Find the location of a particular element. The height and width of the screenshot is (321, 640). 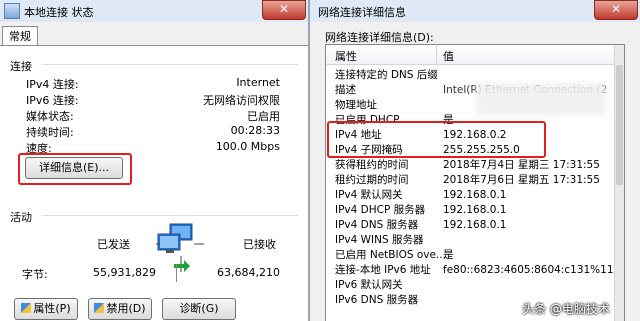

list-item: 连接特定的 DNS 后缀 is located at coordinates (470, 75).